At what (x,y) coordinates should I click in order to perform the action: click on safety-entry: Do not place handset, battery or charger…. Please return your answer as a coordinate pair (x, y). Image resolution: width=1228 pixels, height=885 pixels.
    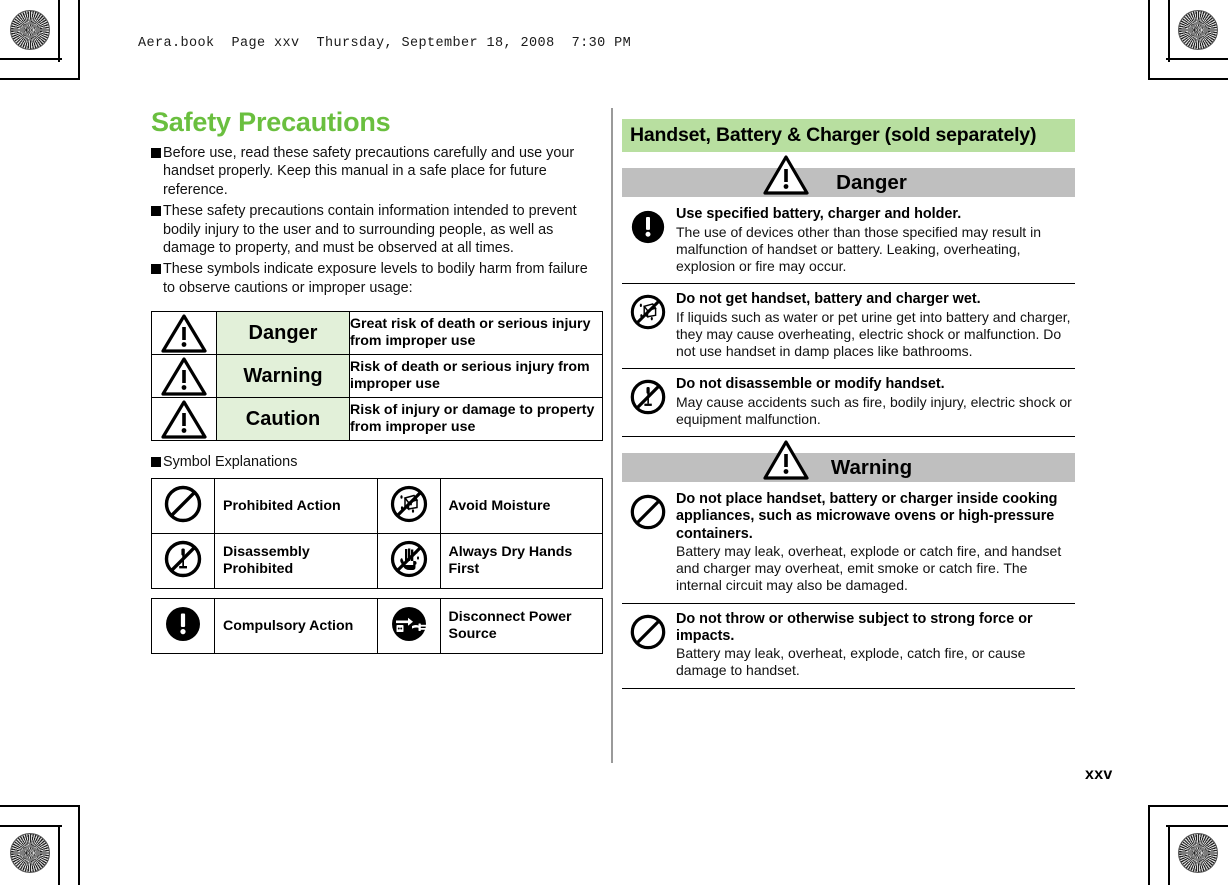
    Looking at the image, I should click on (848, 544).